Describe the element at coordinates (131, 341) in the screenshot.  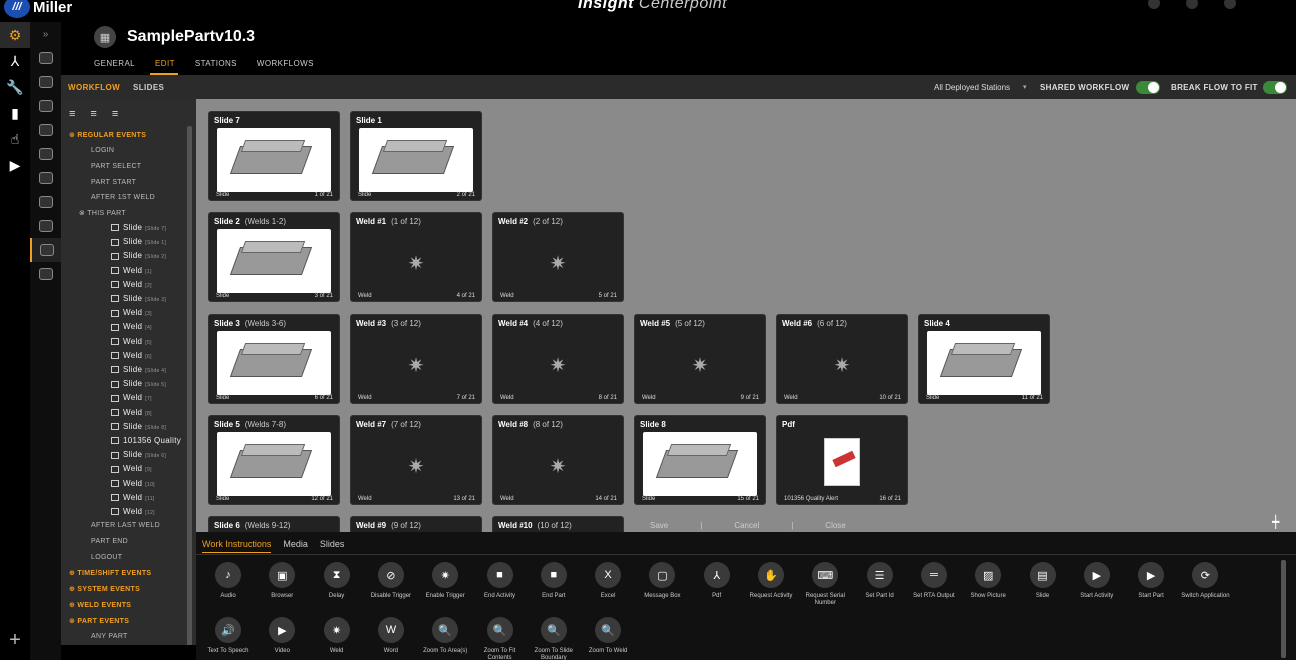
I see `event-item: Weld [5]` at that location.